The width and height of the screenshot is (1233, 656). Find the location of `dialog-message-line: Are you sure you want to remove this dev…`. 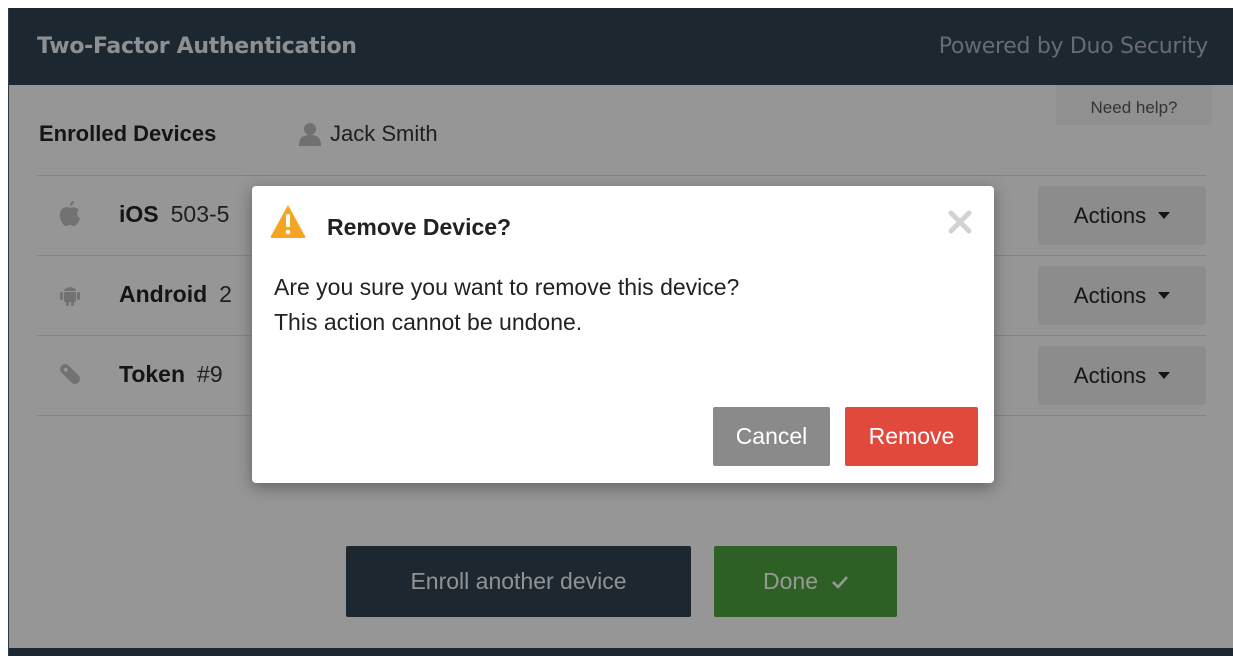

dialog-message-line: Are you sure you want to remove this dev… is located at coordinates (507, 287).